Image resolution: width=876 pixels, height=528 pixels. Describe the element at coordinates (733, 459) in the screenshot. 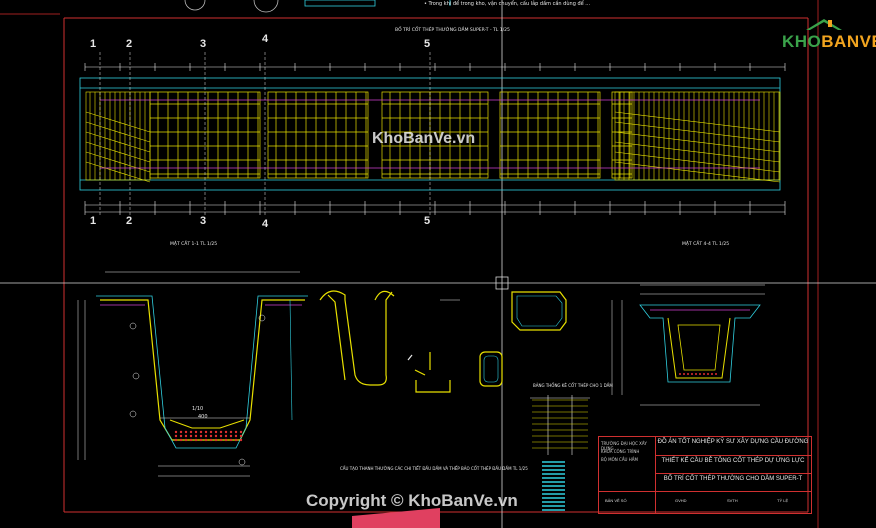

I see `design-title: THIẾT KẾ CẦU BÊ TÔNG CỐT THÉP DỰ ỨNG LỰC` at that location.